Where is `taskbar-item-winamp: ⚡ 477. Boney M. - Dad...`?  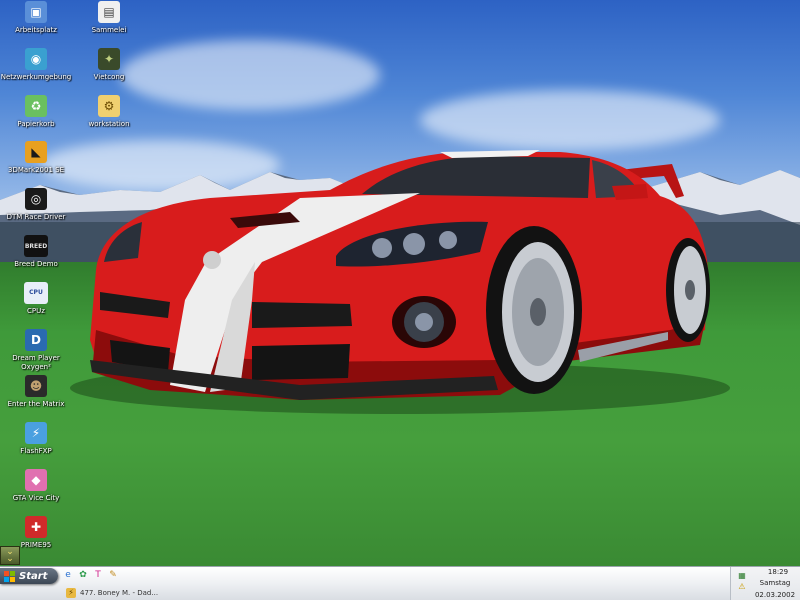 taskbar-item-winamp: ⚡ 477. Boney M. - Dad... is located at coordinates (112, 592).